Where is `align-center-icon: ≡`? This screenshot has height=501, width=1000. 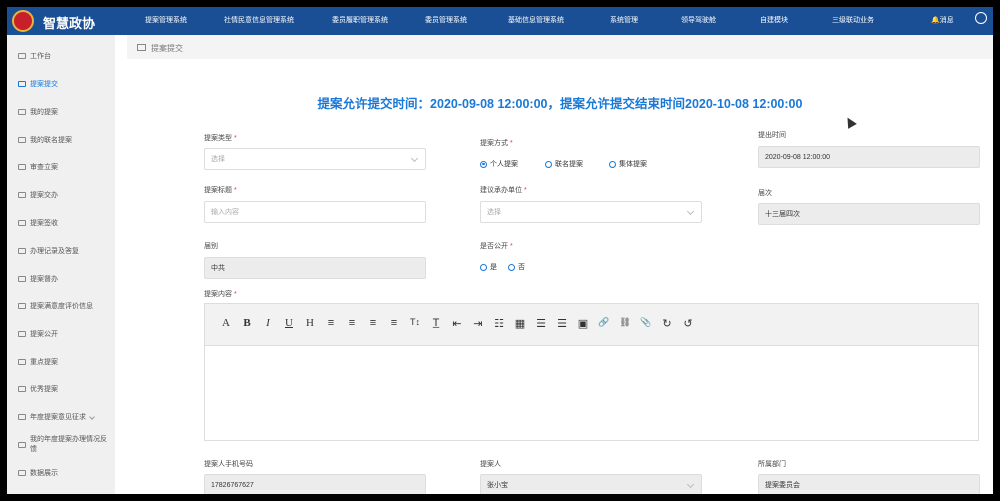 align-center-icon: ≡ is located at coordinates (352, 323).